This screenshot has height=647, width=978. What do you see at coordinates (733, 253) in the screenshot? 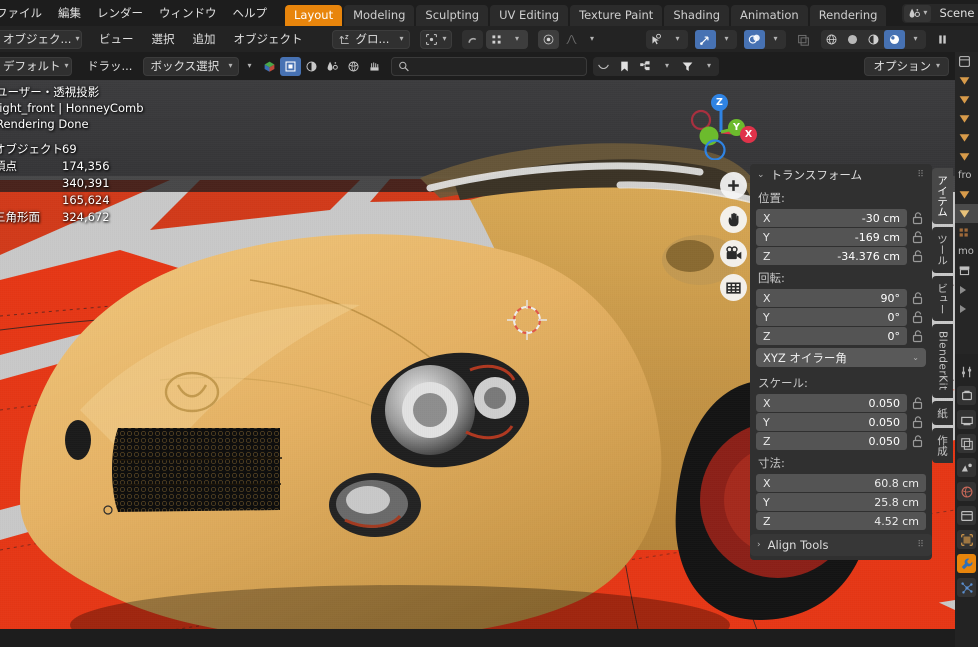
I see `camera-view-button` at bounding box center [733, 253].